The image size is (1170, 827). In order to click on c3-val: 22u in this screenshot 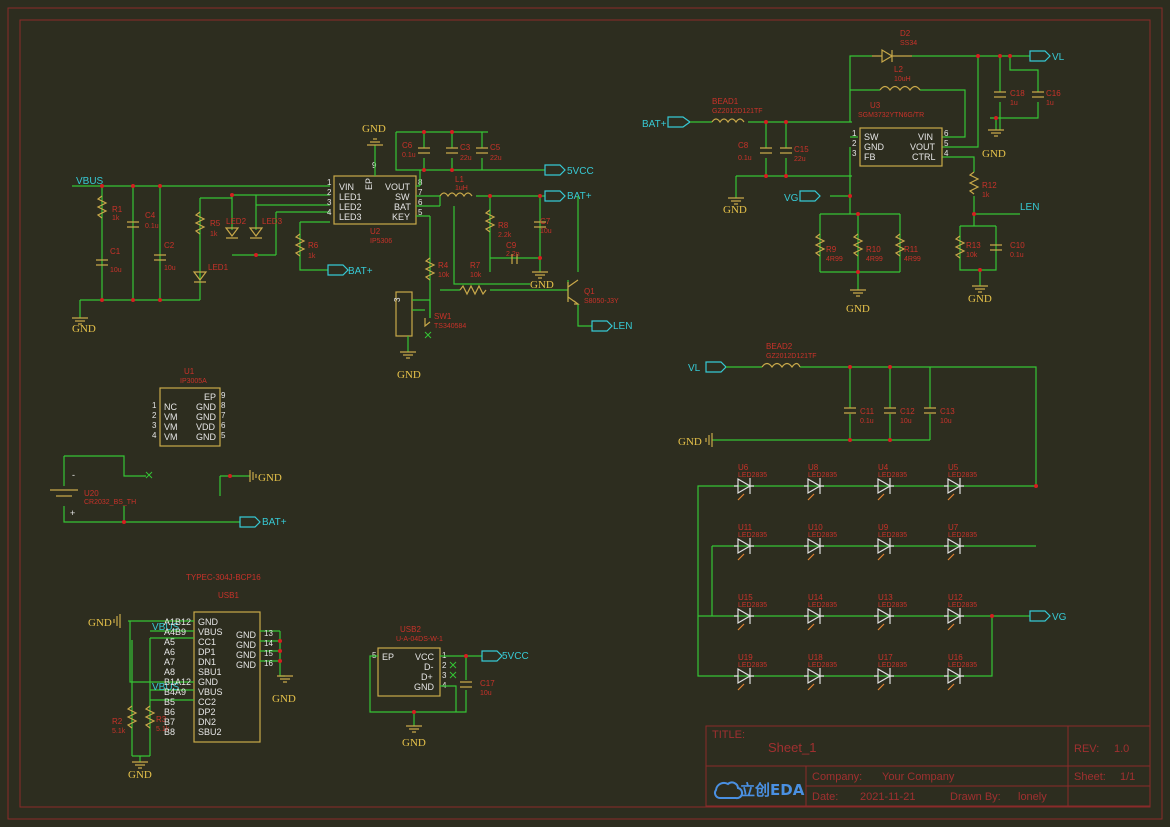, I will do `click(466, 158)`.